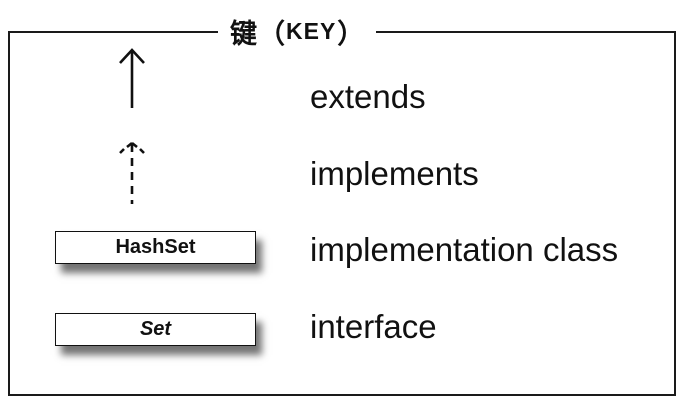  Describe the element at coordinates (373, 326) in the screenshot. I see `legend-label-interface: interface` at that location.